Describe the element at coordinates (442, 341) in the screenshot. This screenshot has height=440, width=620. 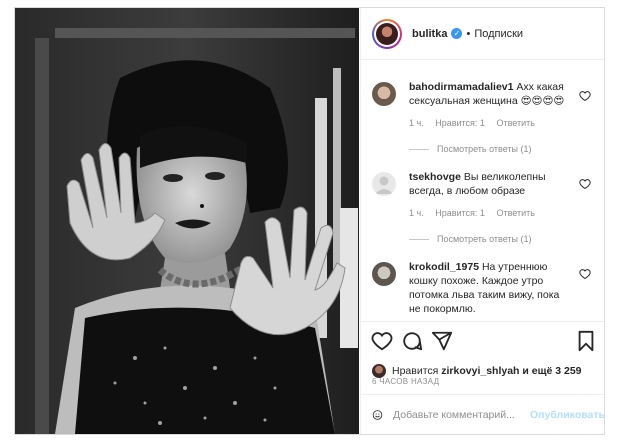
I see `share-icon` at that location.